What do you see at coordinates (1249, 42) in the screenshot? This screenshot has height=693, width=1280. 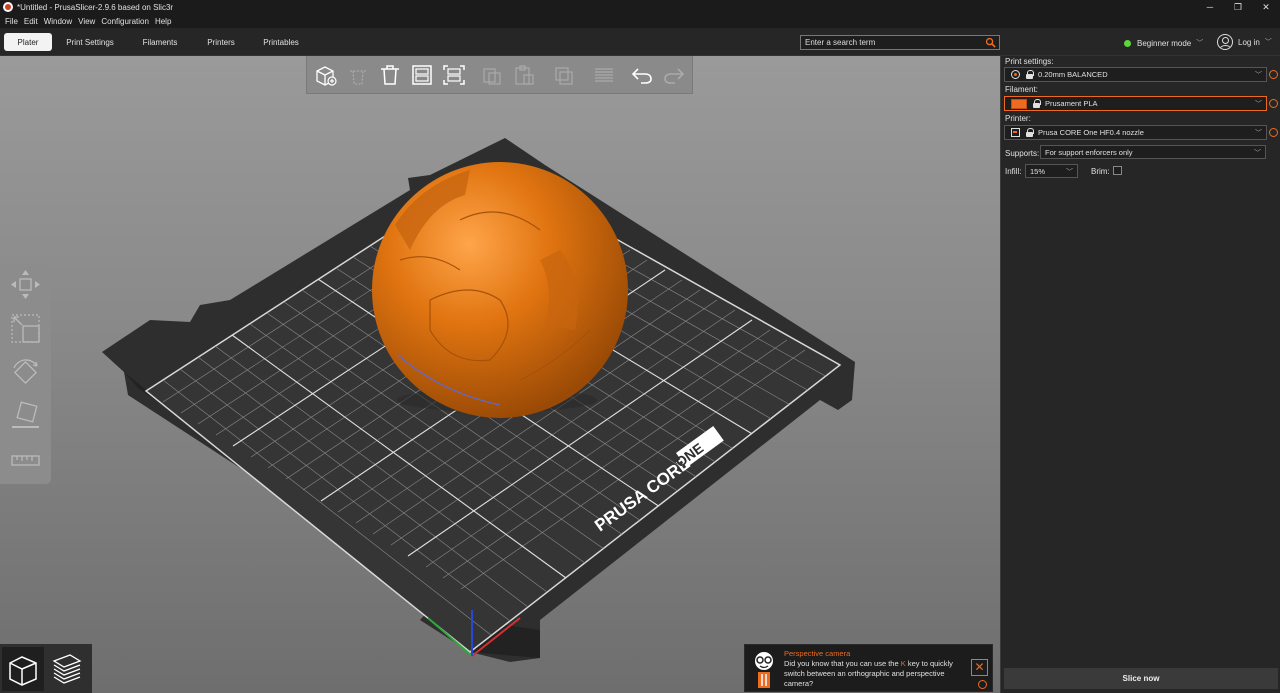 I see `login-label: Log in` at bounding box center [1249, 42].